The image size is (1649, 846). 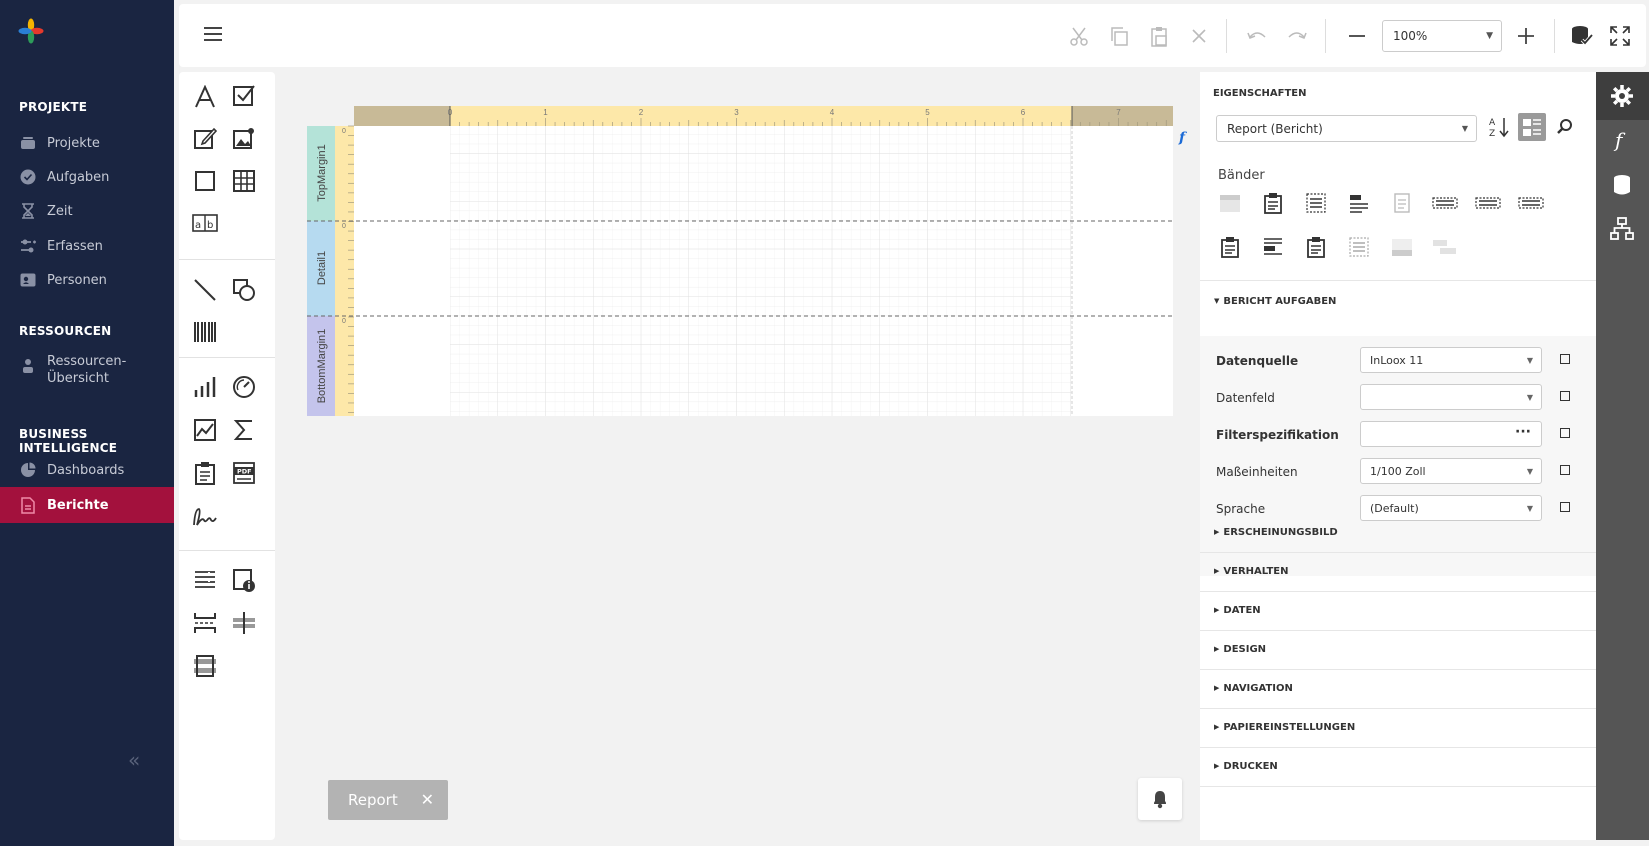 I want to click on sidebar-item-berichte: Berichte, so click(x=87, y=505).